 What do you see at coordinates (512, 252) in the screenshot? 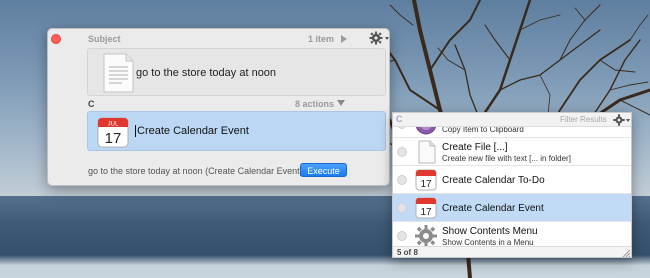
I see `panel-footer: 5 of 8` at bounding box center [512, 252].